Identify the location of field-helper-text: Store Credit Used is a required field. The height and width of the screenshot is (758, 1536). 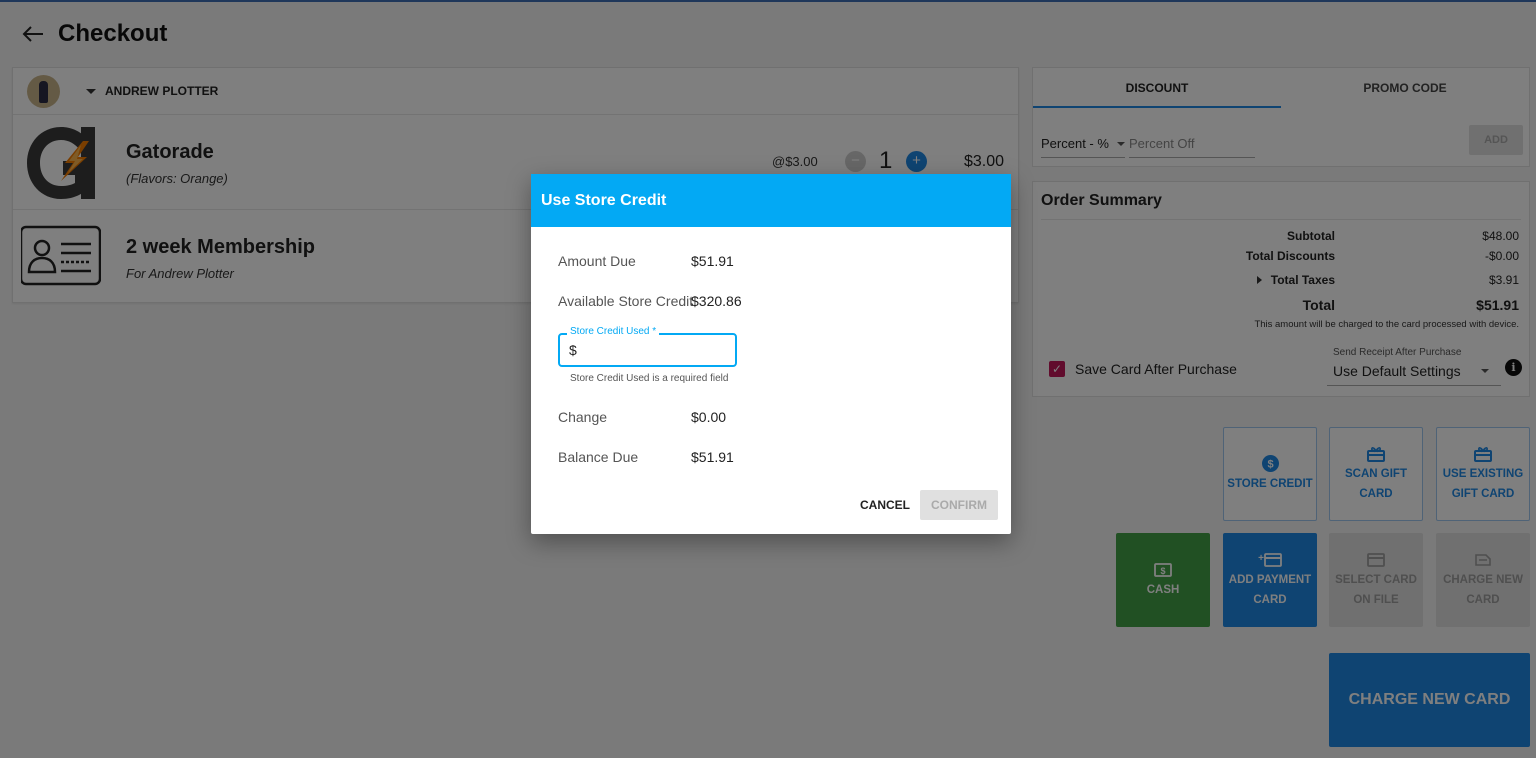
(649, 378).